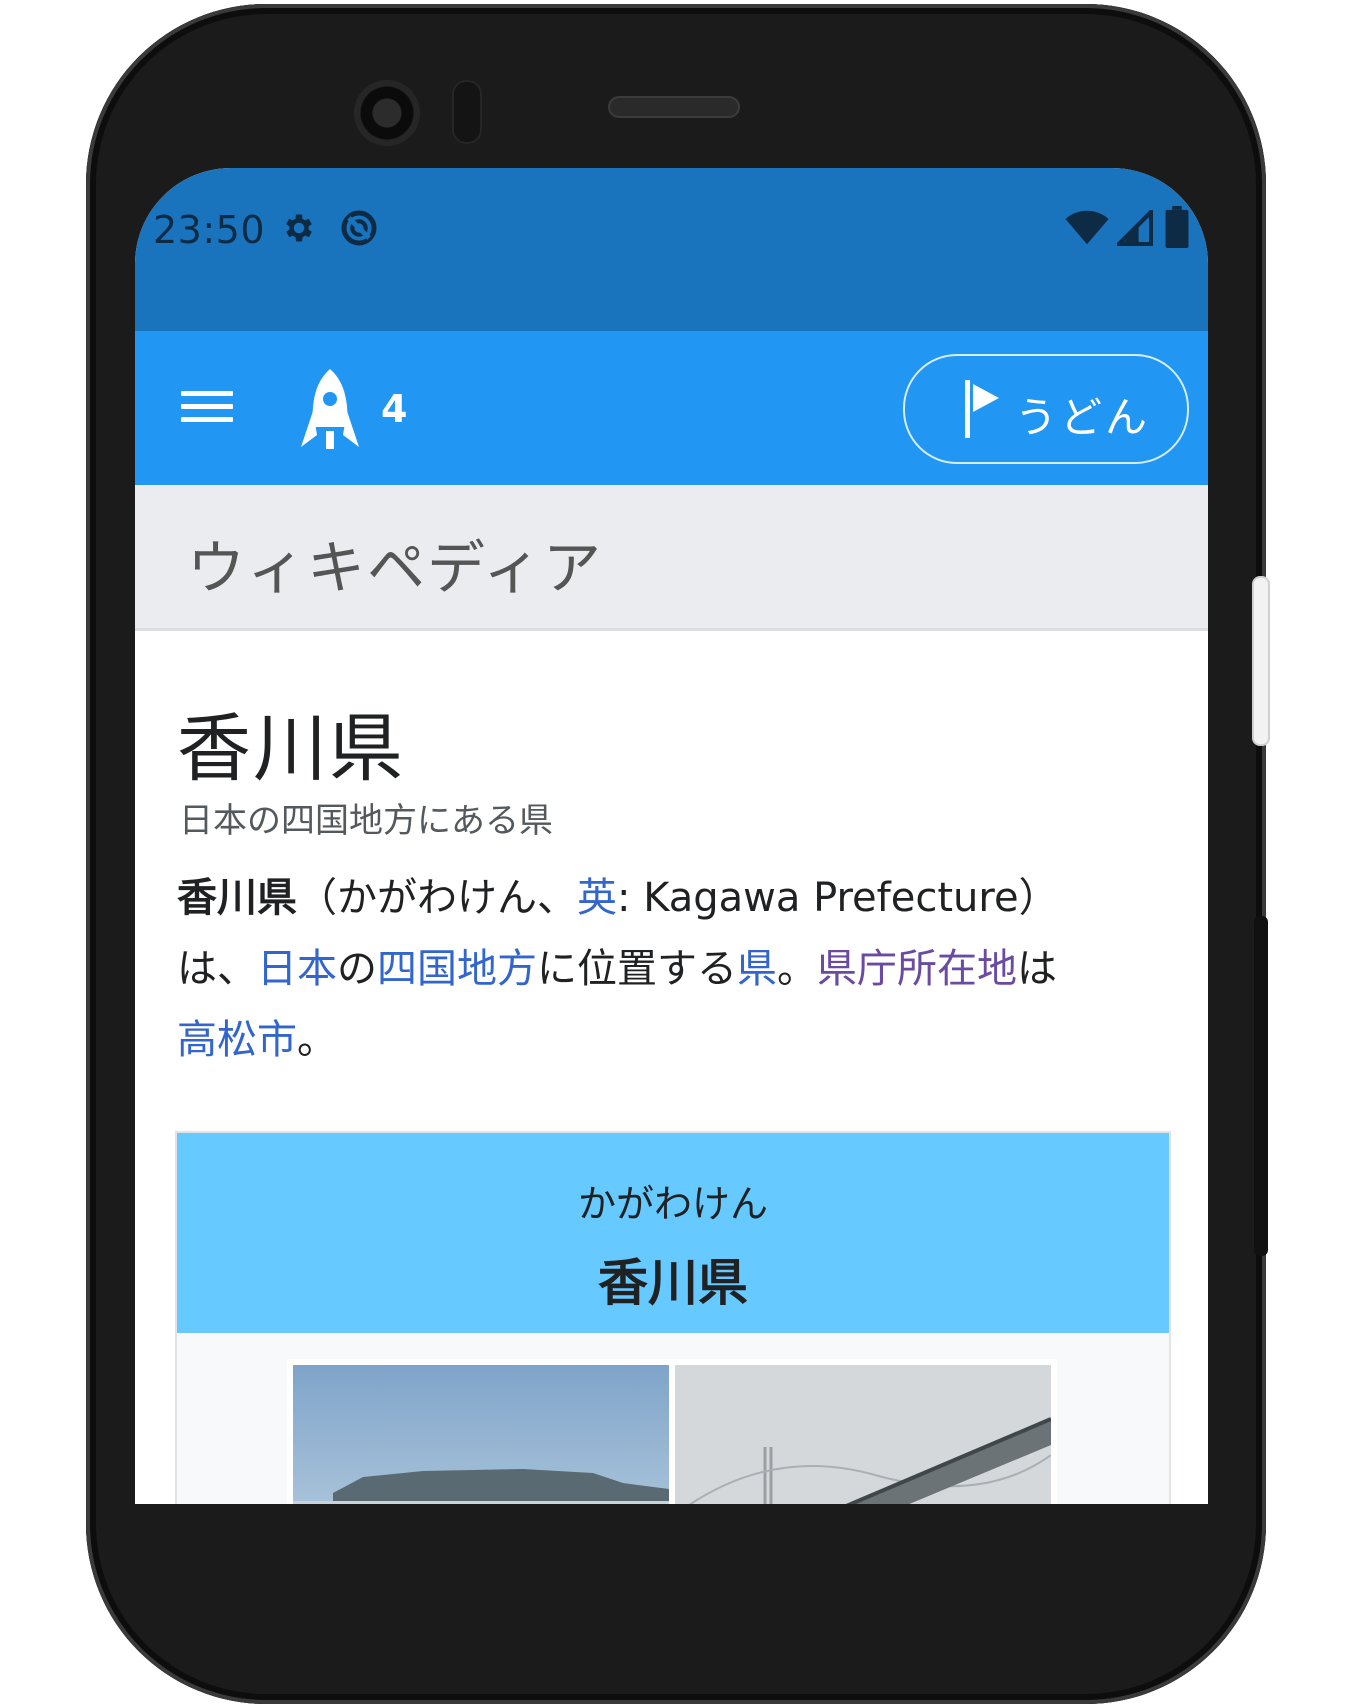 This screenshot has height=1704, width=1370. I want to click on wifi-icon, so click(1087, 227).